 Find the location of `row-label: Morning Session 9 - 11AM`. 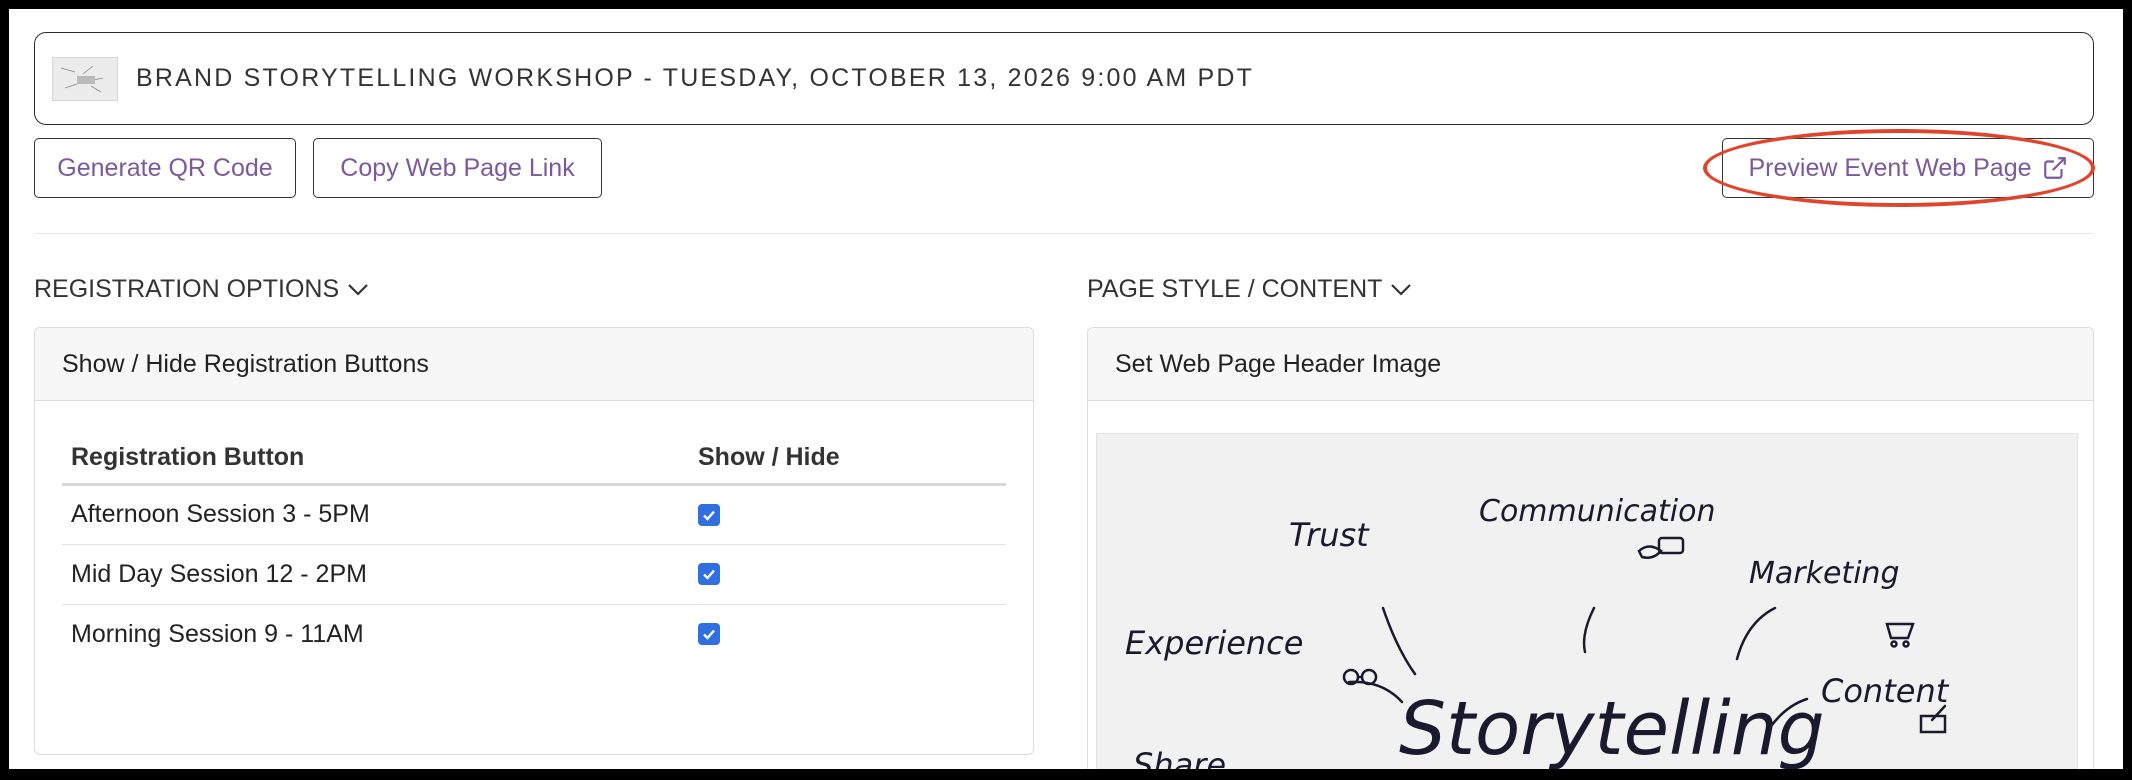

row-label: Morning Session 9 - 11AM is located at coordinates (217, 633).